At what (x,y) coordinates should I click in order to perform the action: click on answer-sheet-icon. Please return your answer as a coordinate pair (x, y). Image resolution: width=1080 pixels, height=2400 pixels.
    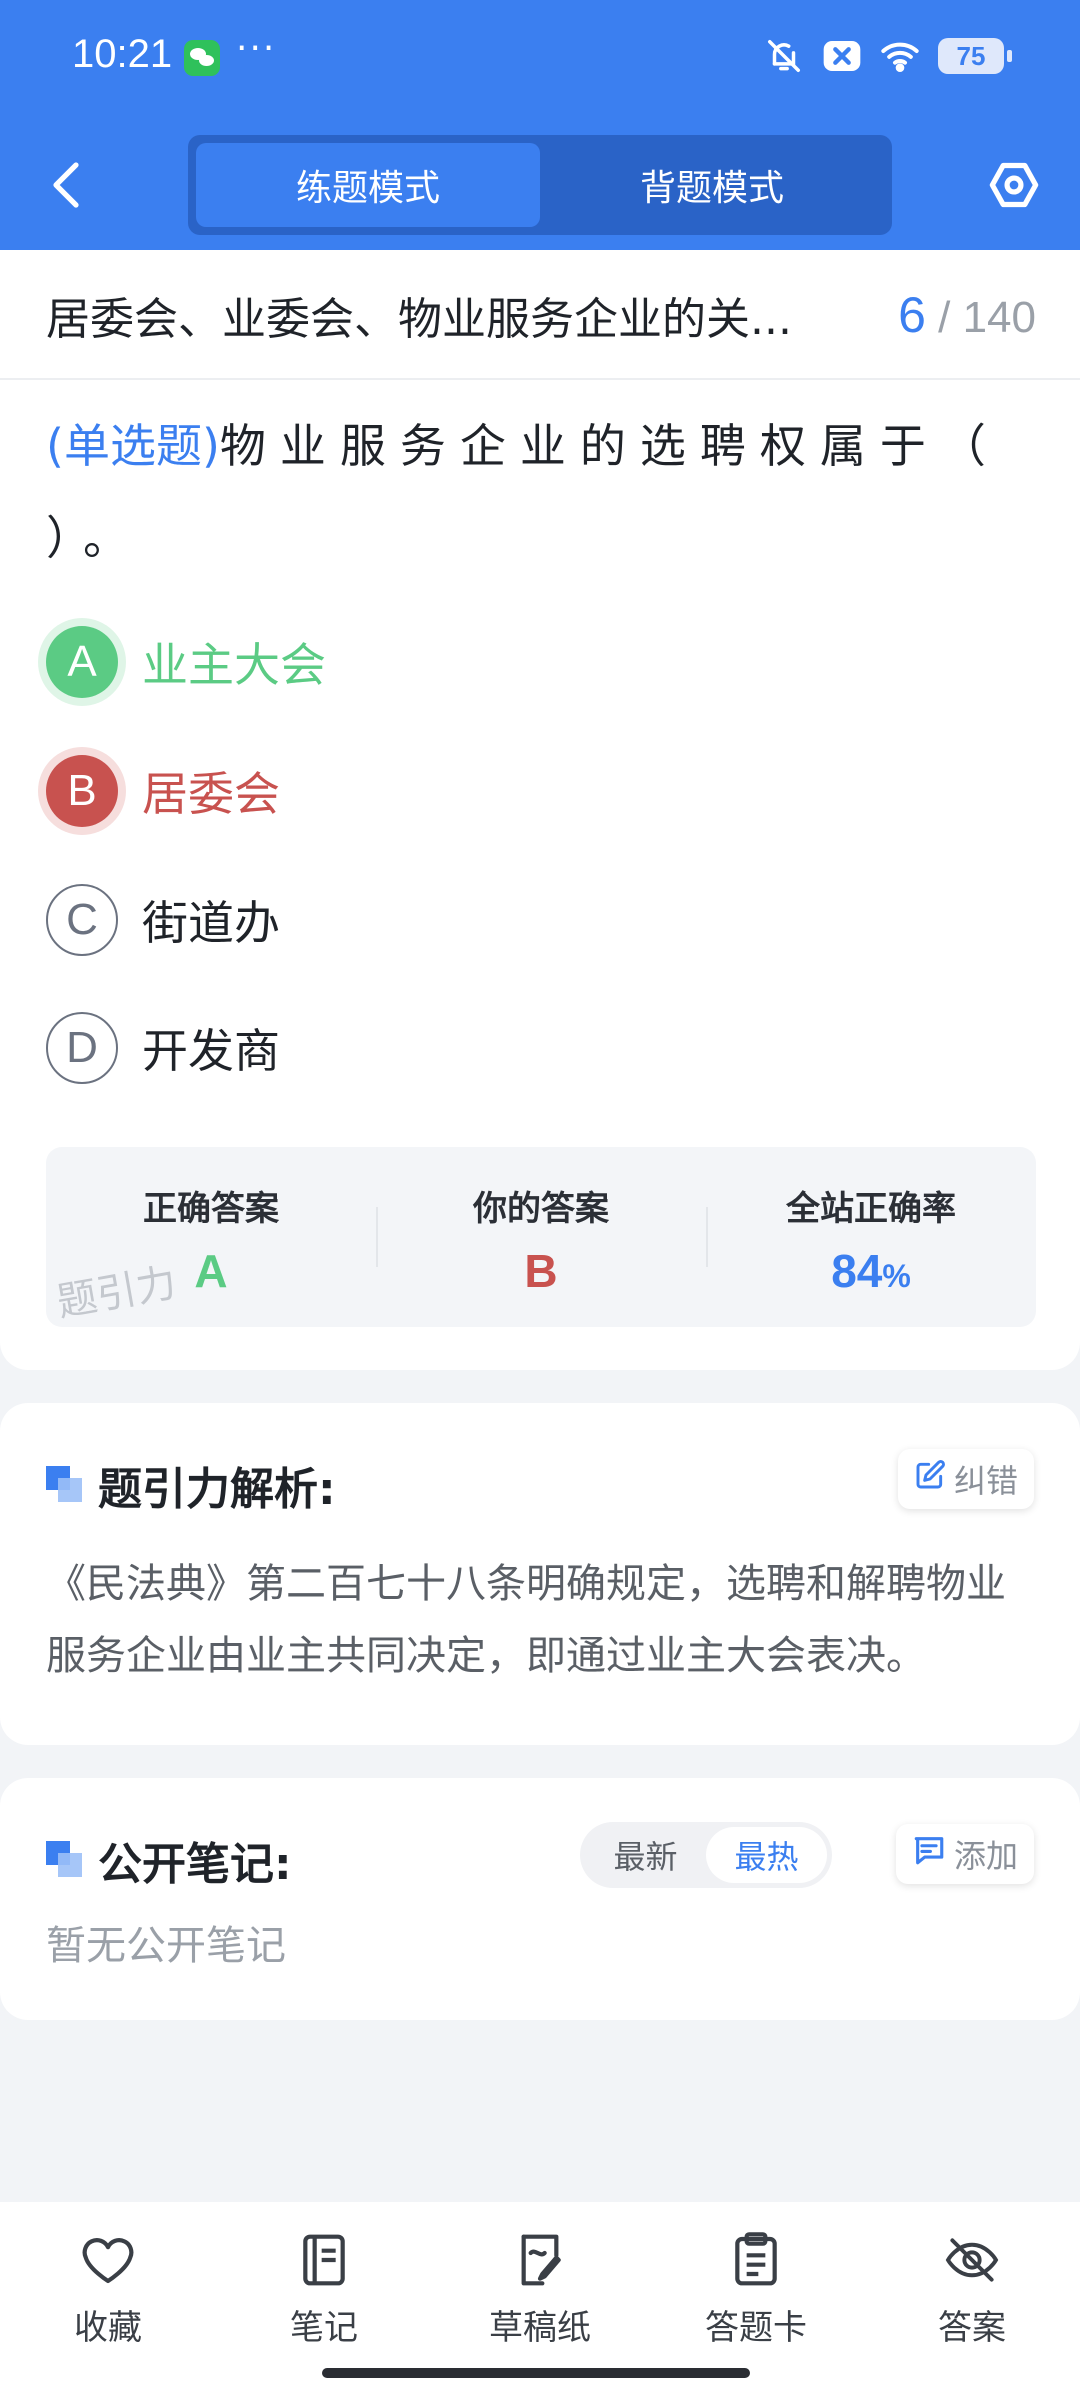
    Looking at the image, I should click on (756, 2260).